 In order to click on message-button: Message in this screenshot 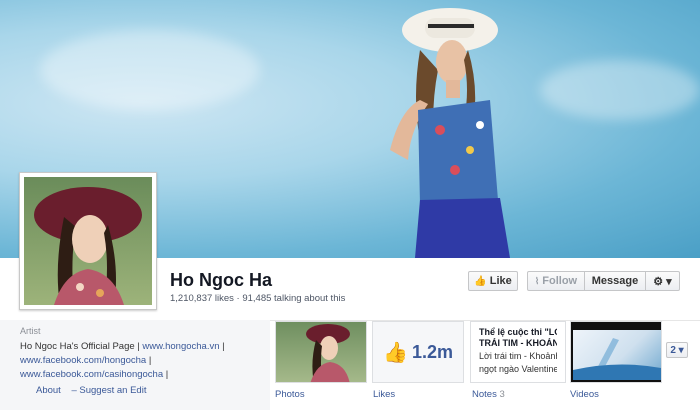, I will do `click(615, 281)`.